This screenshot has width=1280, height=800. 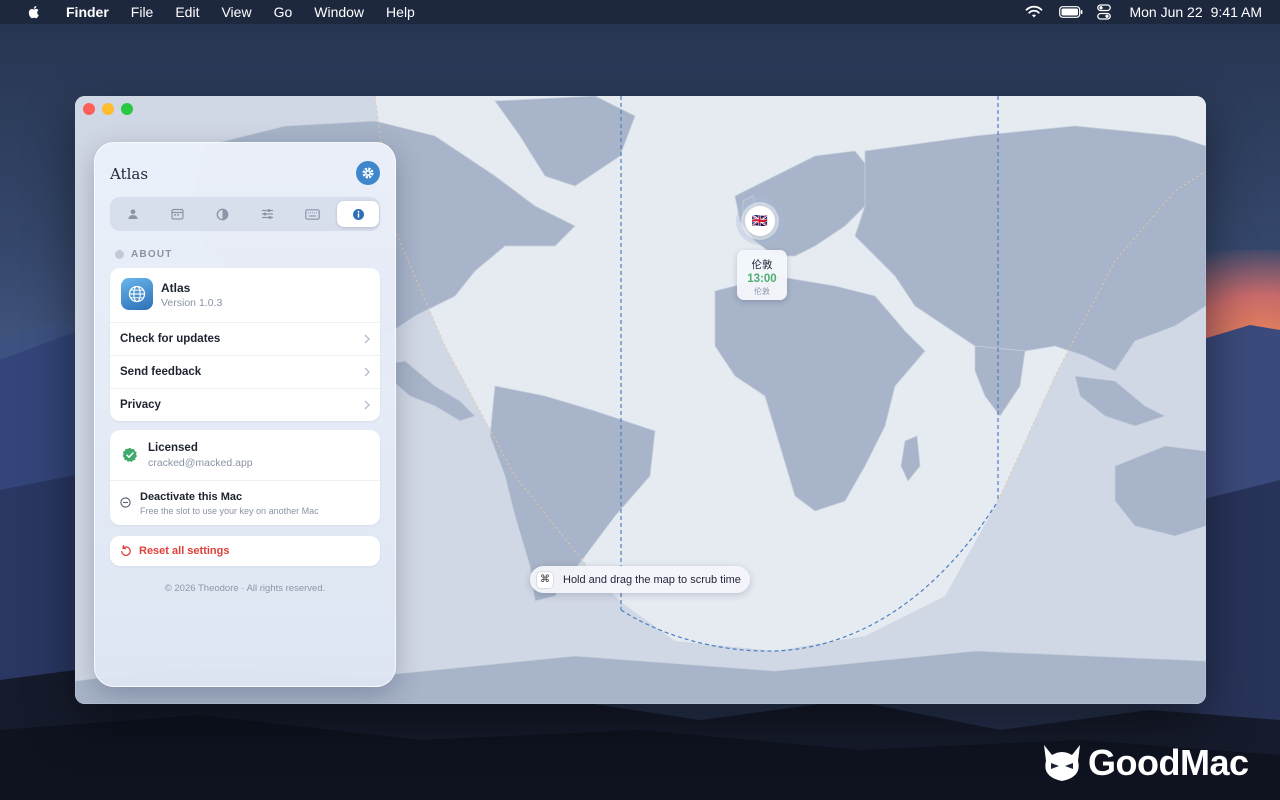 What do you see at coordinates (176, 288) in the screenshot?
I see `app-name: Atlas` at bounding box center [176, 288].